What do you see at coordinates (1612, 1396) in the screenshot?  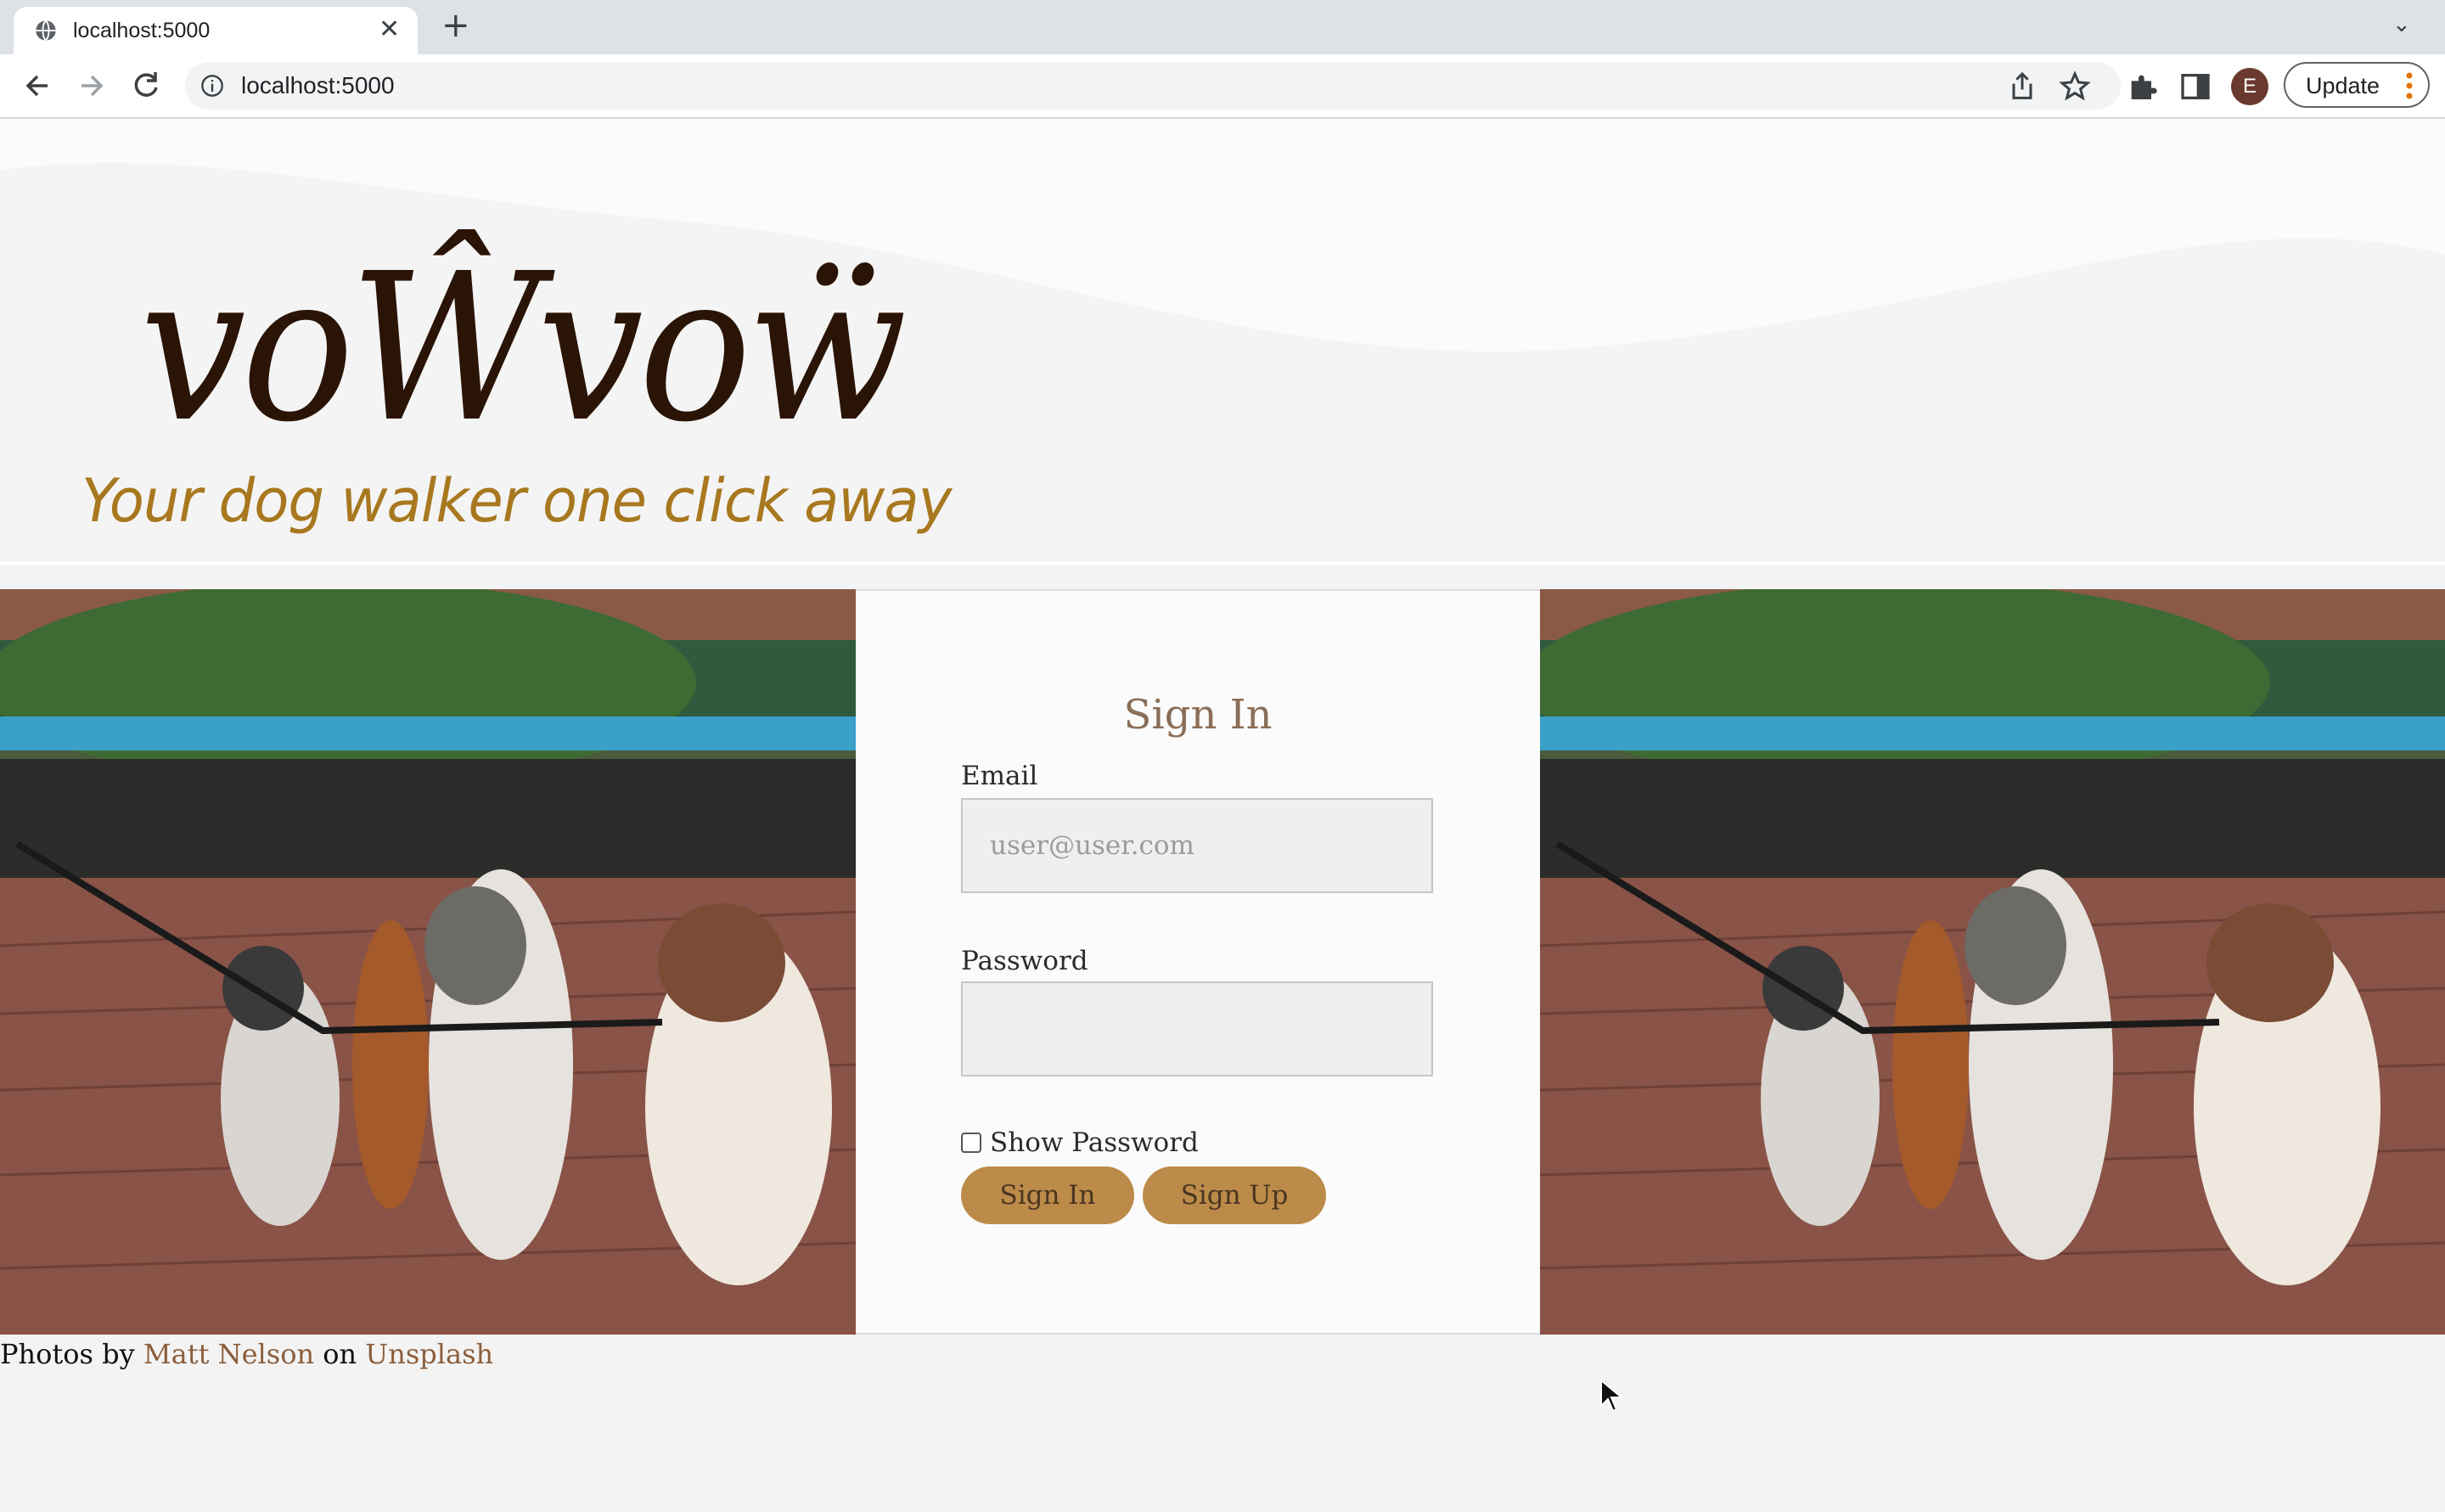 I see `mouse-cursor-icon` at bounding box center [1612, 1396].